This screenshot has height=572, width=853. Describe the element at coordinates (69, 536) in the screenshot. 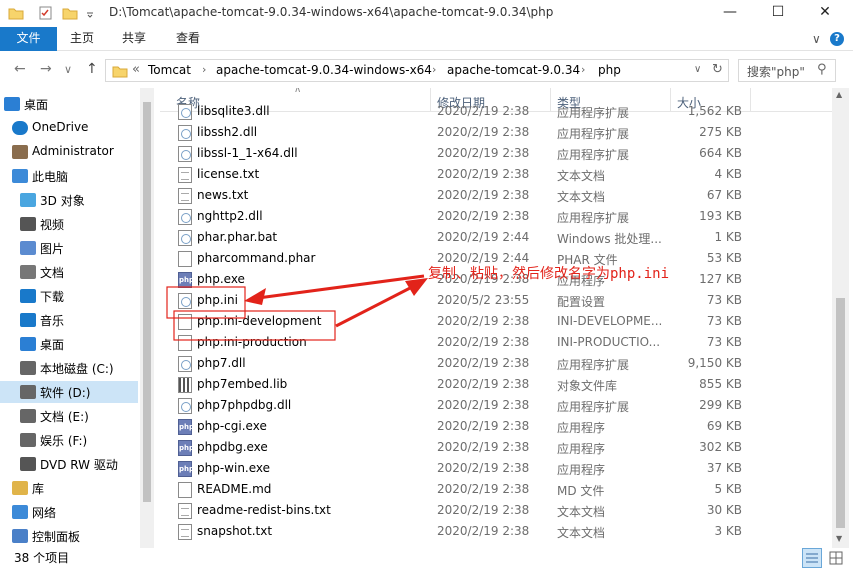

I see `sidebar-item: 控制面板` at that location.